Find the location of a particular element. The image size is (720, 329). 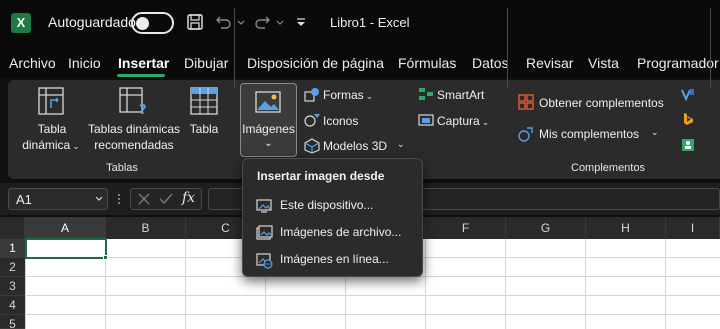

picture-icon is located at coordinates (268, 102).